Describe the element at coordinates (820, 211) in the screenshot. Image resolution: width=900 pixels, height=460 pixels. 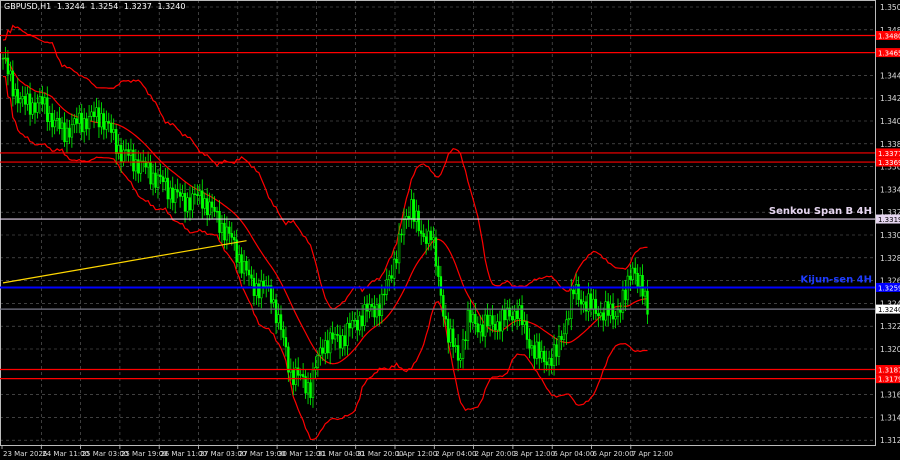
I see `level-label: Senkou Span B 4H` at that location.